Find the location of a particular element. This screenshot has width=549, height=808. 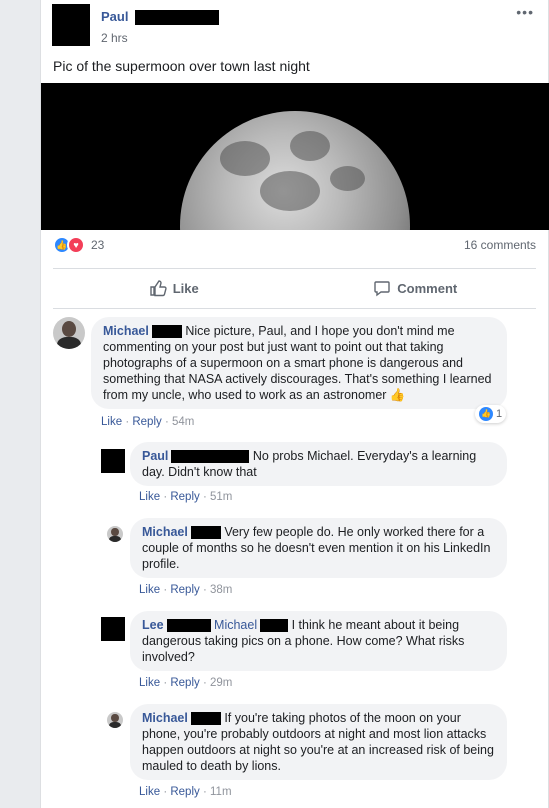

like-label: Like is located at coordinates (185, 288).